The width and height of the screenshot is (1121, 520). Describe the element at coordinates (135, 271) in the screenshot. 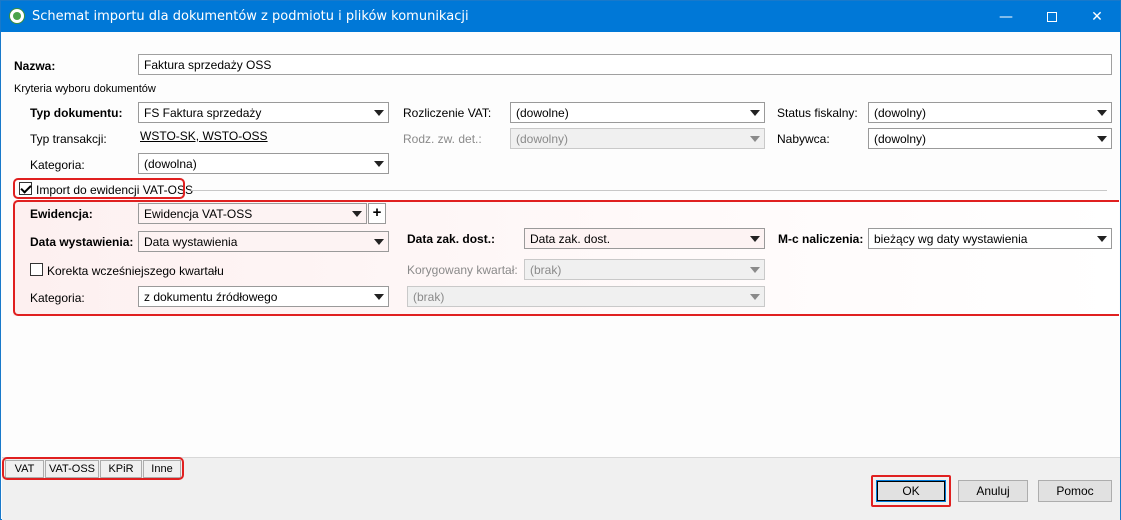

I see `korekta-label: Korekta wcześniejszego kwartału` at that location.